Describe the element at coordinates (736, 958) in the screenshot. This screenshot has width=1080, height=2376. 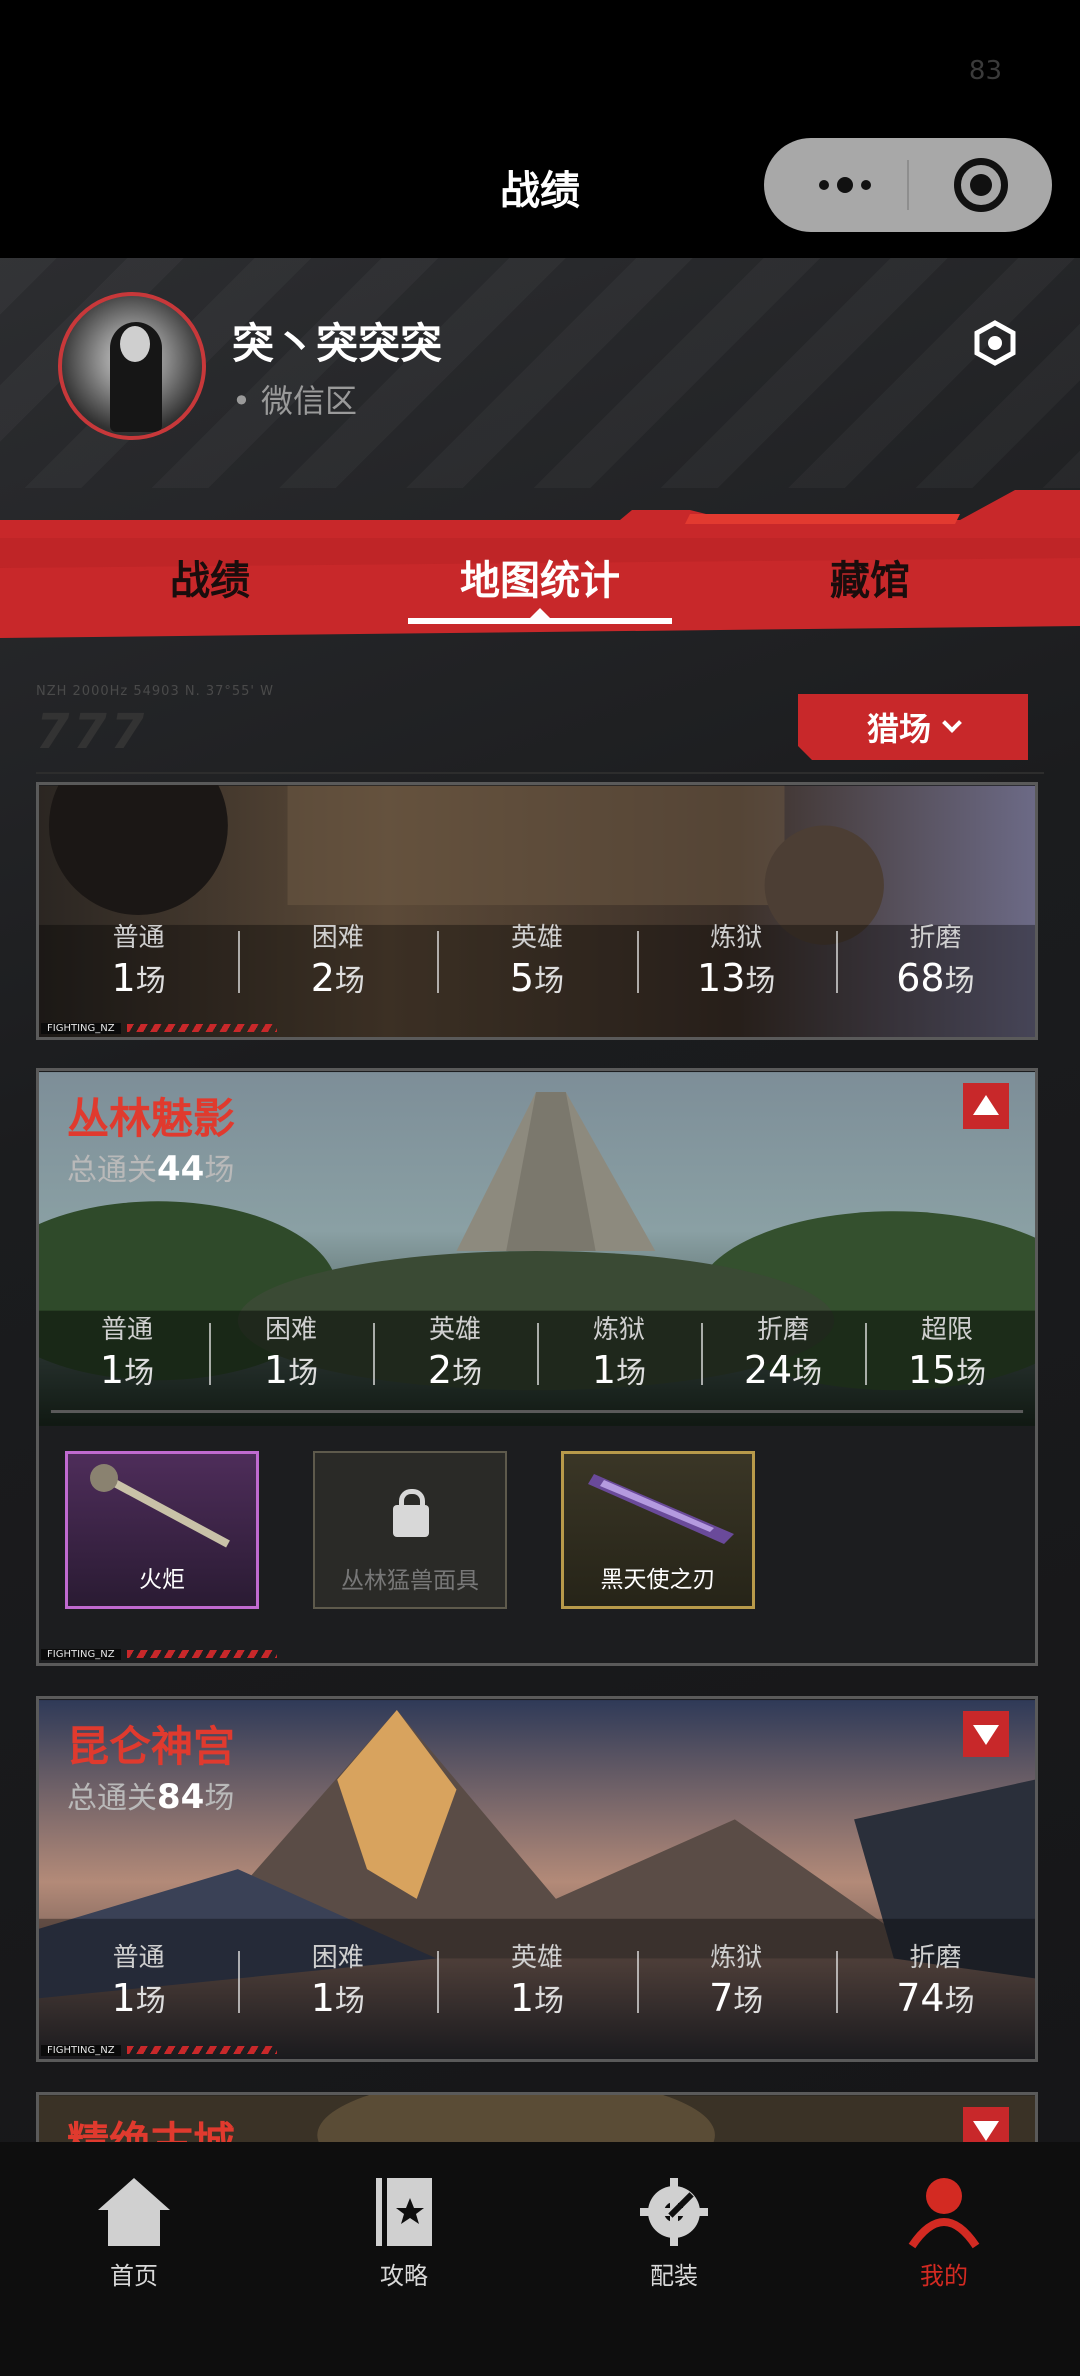
I see `stat-purgatory: 炼狱 13场` at that location.